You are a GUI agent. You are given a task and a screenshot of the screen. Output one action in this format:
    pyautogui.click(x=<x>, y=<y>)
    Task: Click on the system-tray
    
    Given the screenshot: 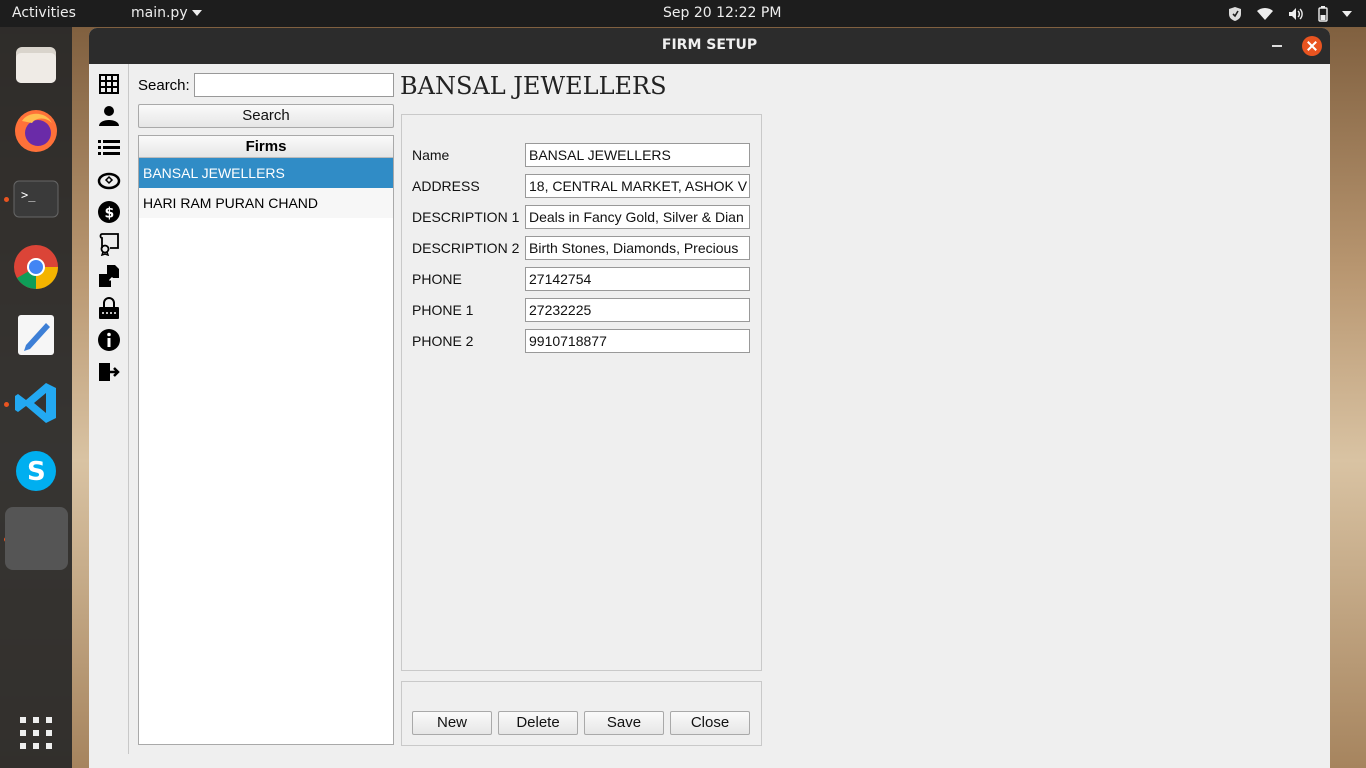 What is the action you would take?
    pyautogui.click(x=1290, y=14)
    